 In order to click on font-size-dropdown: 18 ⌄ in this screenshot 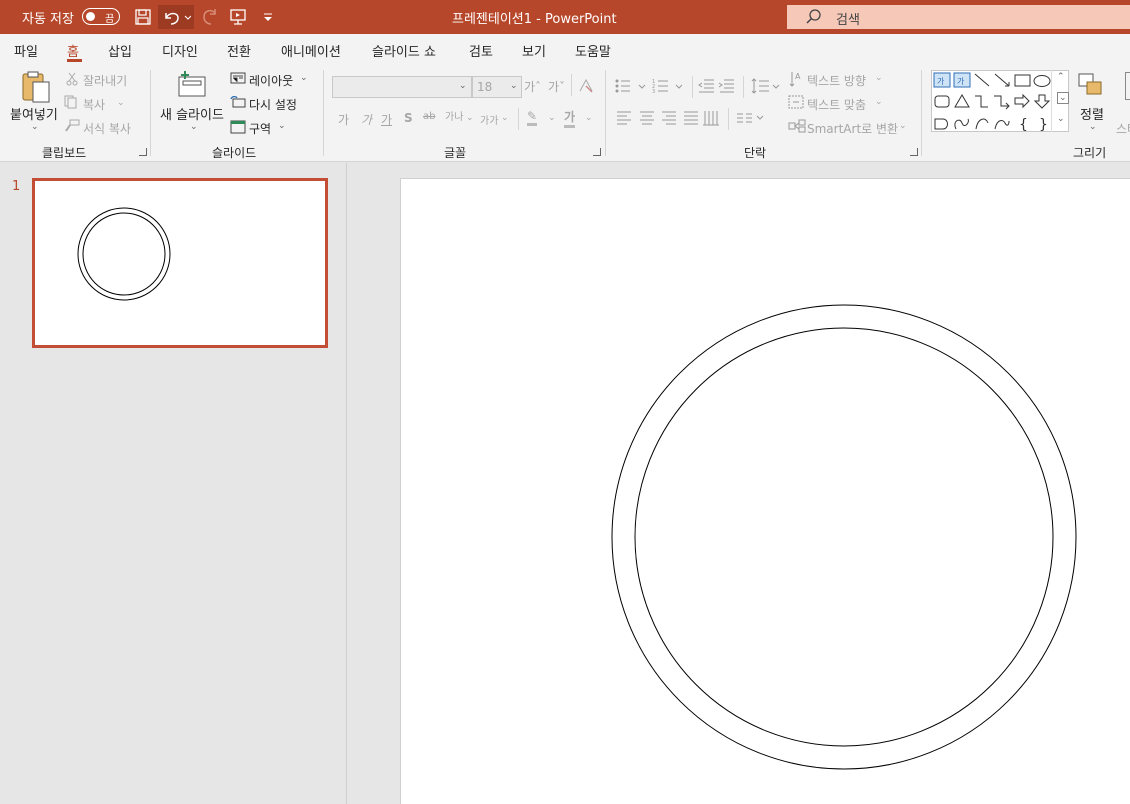, I will do `click(497, 87)`.